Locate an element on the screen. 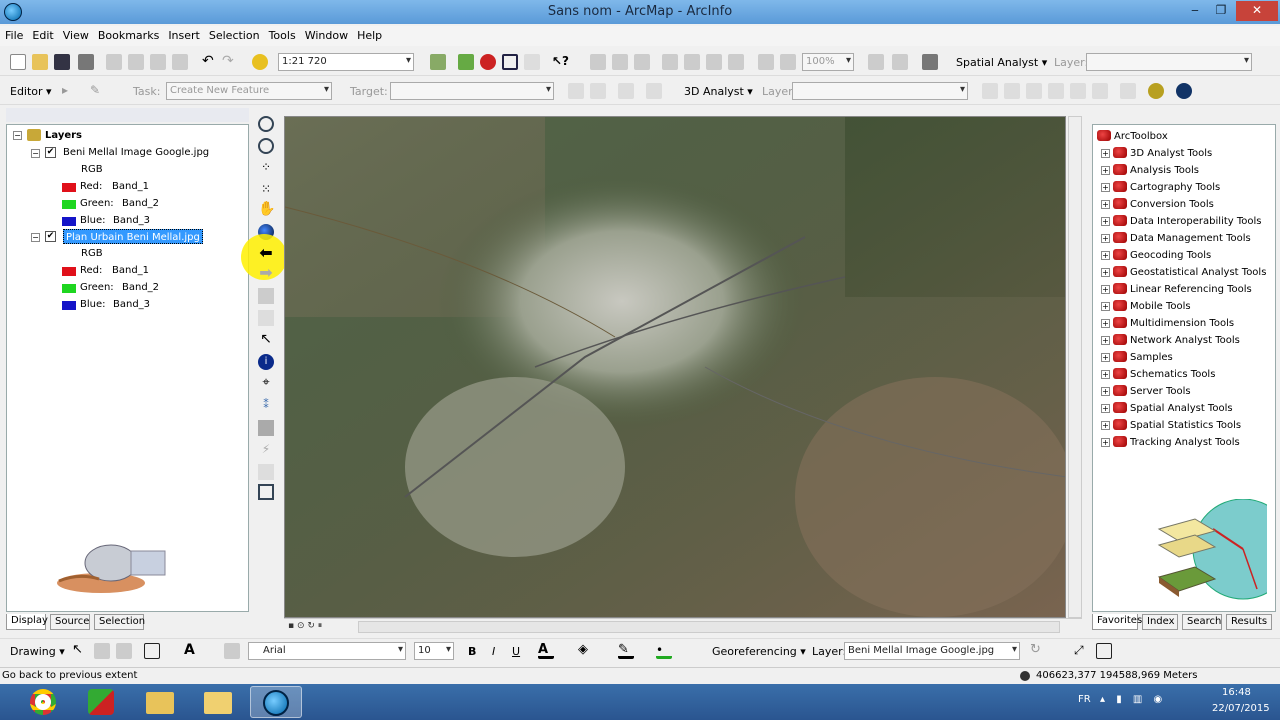 The width and height of the screenshot is (1280, 720). new-document-icon is located at coordinates (18, 62).